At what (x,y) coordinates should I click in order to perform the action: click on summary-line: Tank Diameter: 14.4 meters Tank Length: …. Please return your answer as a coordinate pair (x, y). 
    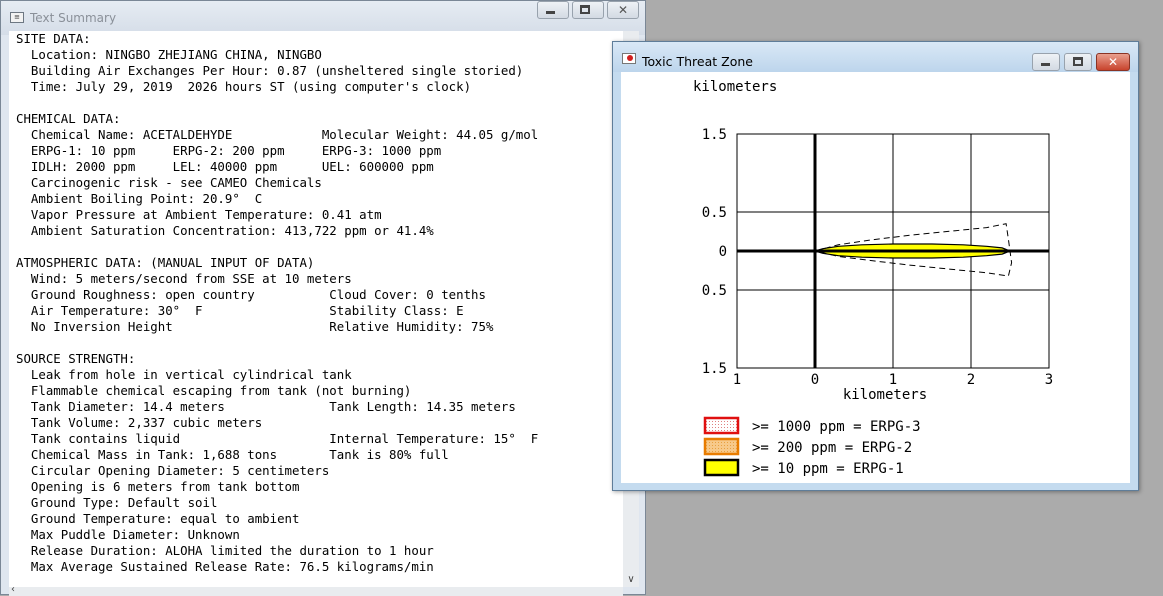
    Looking at the image, I should click on (266, 406).